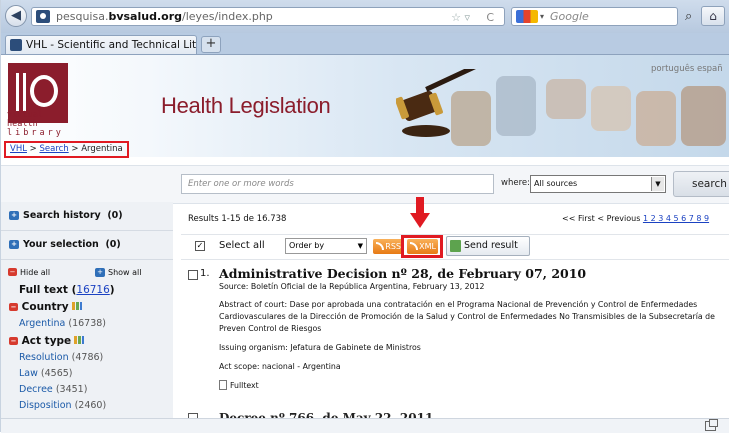 This screenshot has width=729, height=433. Describe the element at coordinates (443, 103) in the screenshot. I see `gavel-icon` at that location.